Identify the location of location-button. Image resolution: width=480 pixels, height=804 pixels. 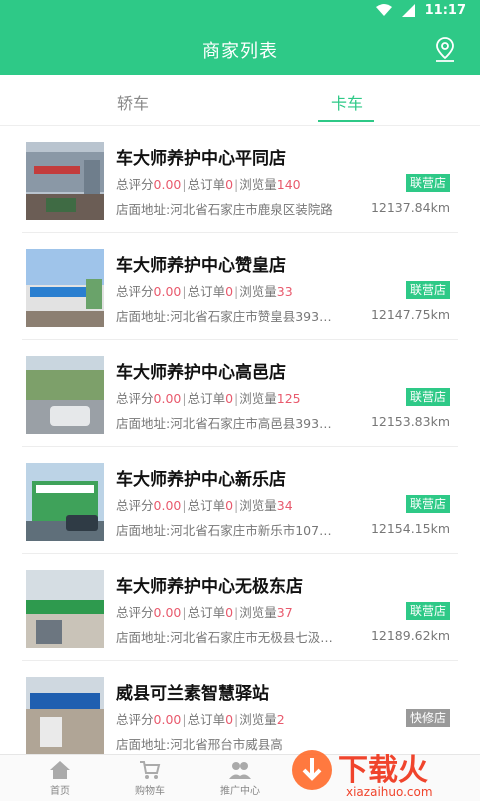
(445, 50).